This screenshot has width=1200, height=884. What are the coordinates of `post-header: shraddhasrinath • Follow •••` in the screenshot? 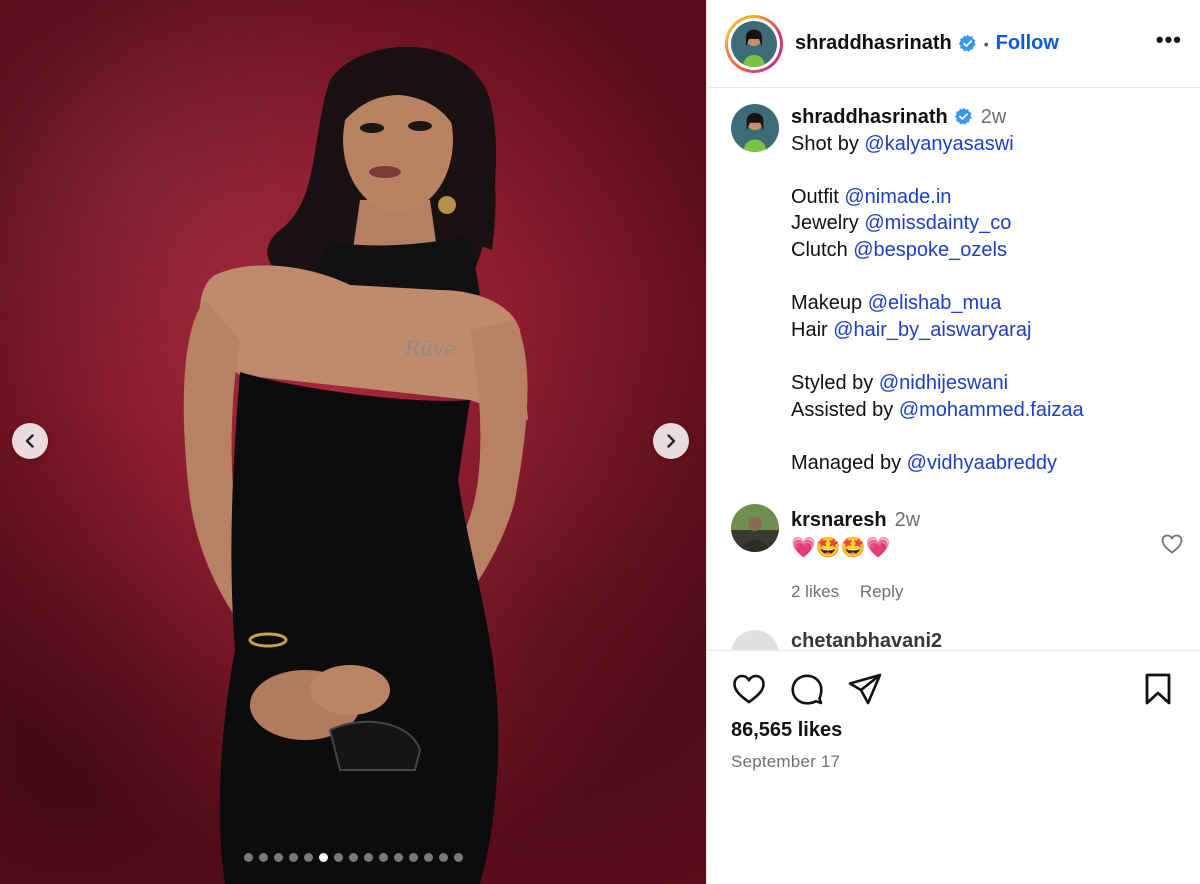 It's located at (953, 44).